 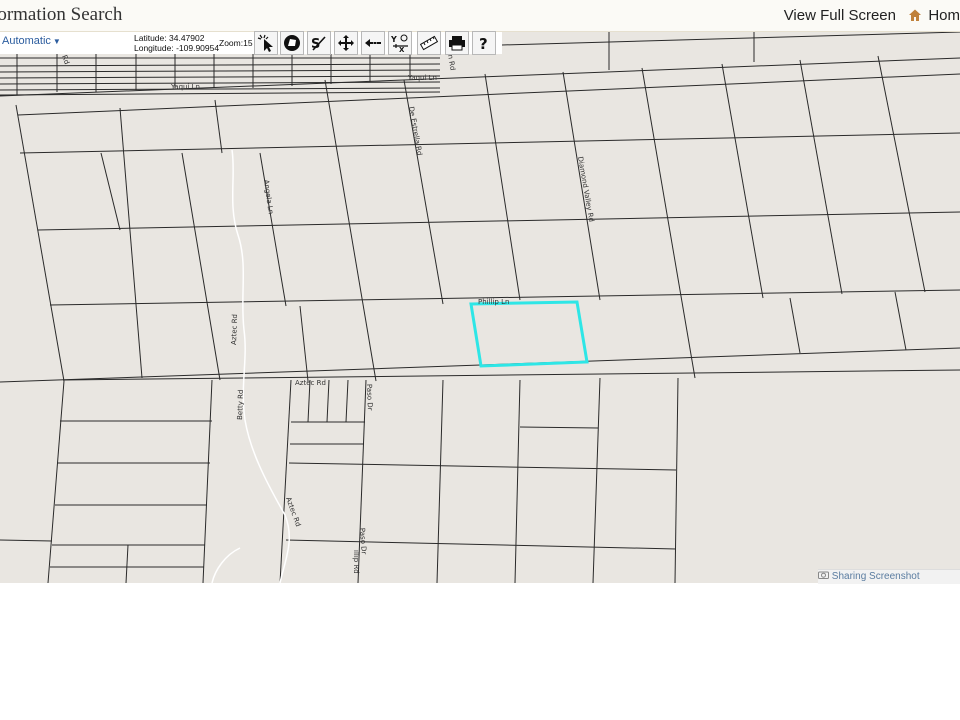 I want to click on measure-tool-button: S, so click(x=319, y=43).